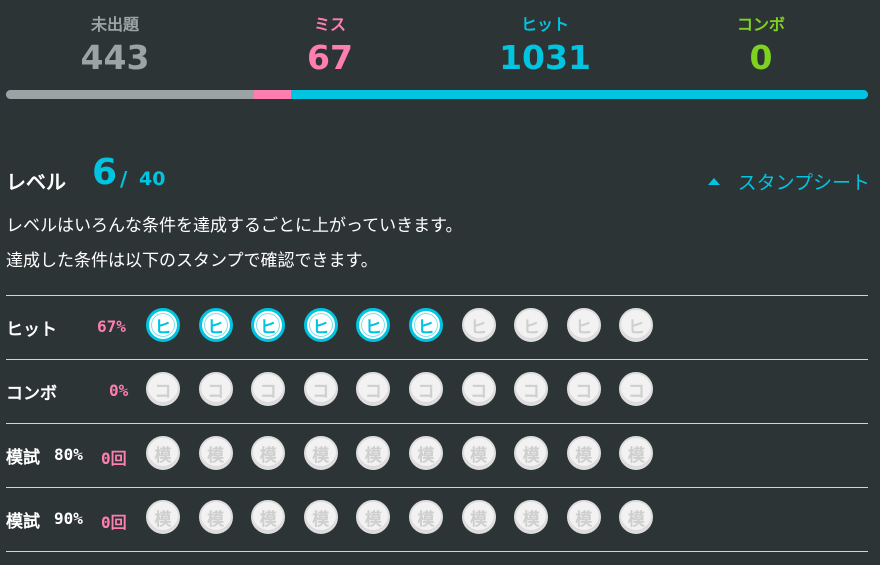 The width and height of the screenshot is (880, 565). What do you see at coordinates (803, 183) in the screenshot?
I see `stamp-sheet-label: スタンプシート` at bounding box center [803, 183].